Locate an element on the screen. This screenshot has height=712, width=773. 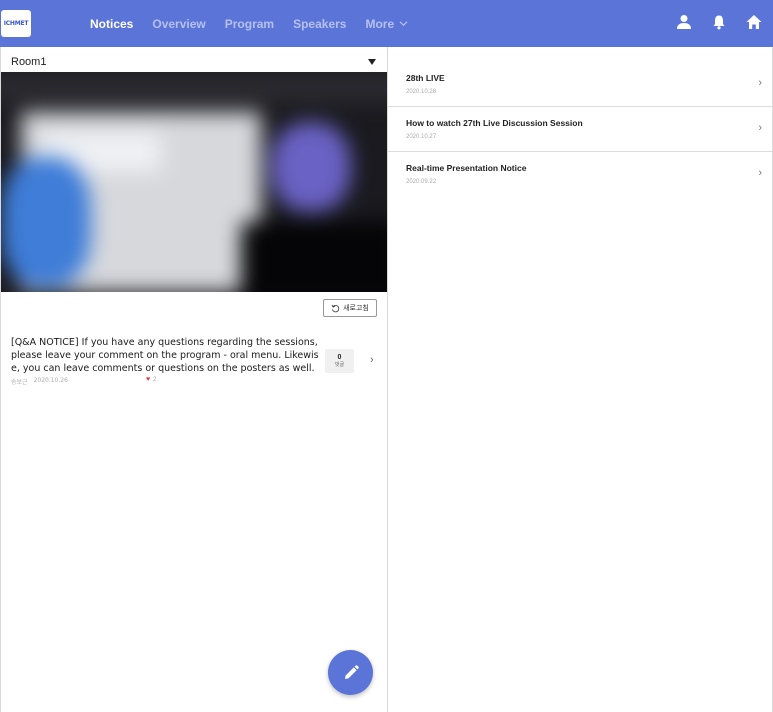
nav-speakers: Speakers is located at coordinates (319, 24).